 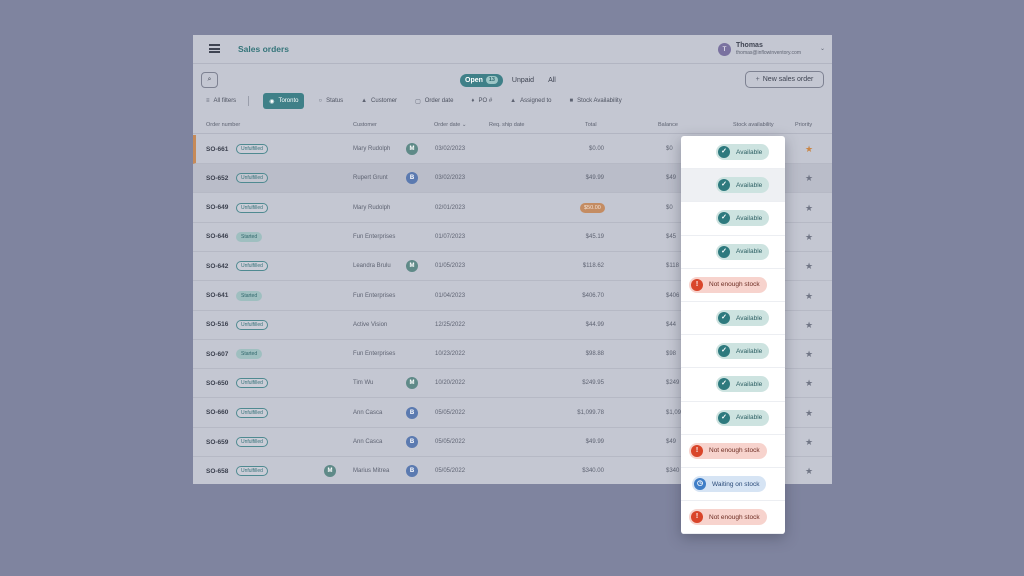 What do you see at coordinates (365, 125) in the screenshot?
I see `col-customer: Customer` at bounding box center [365, 125].